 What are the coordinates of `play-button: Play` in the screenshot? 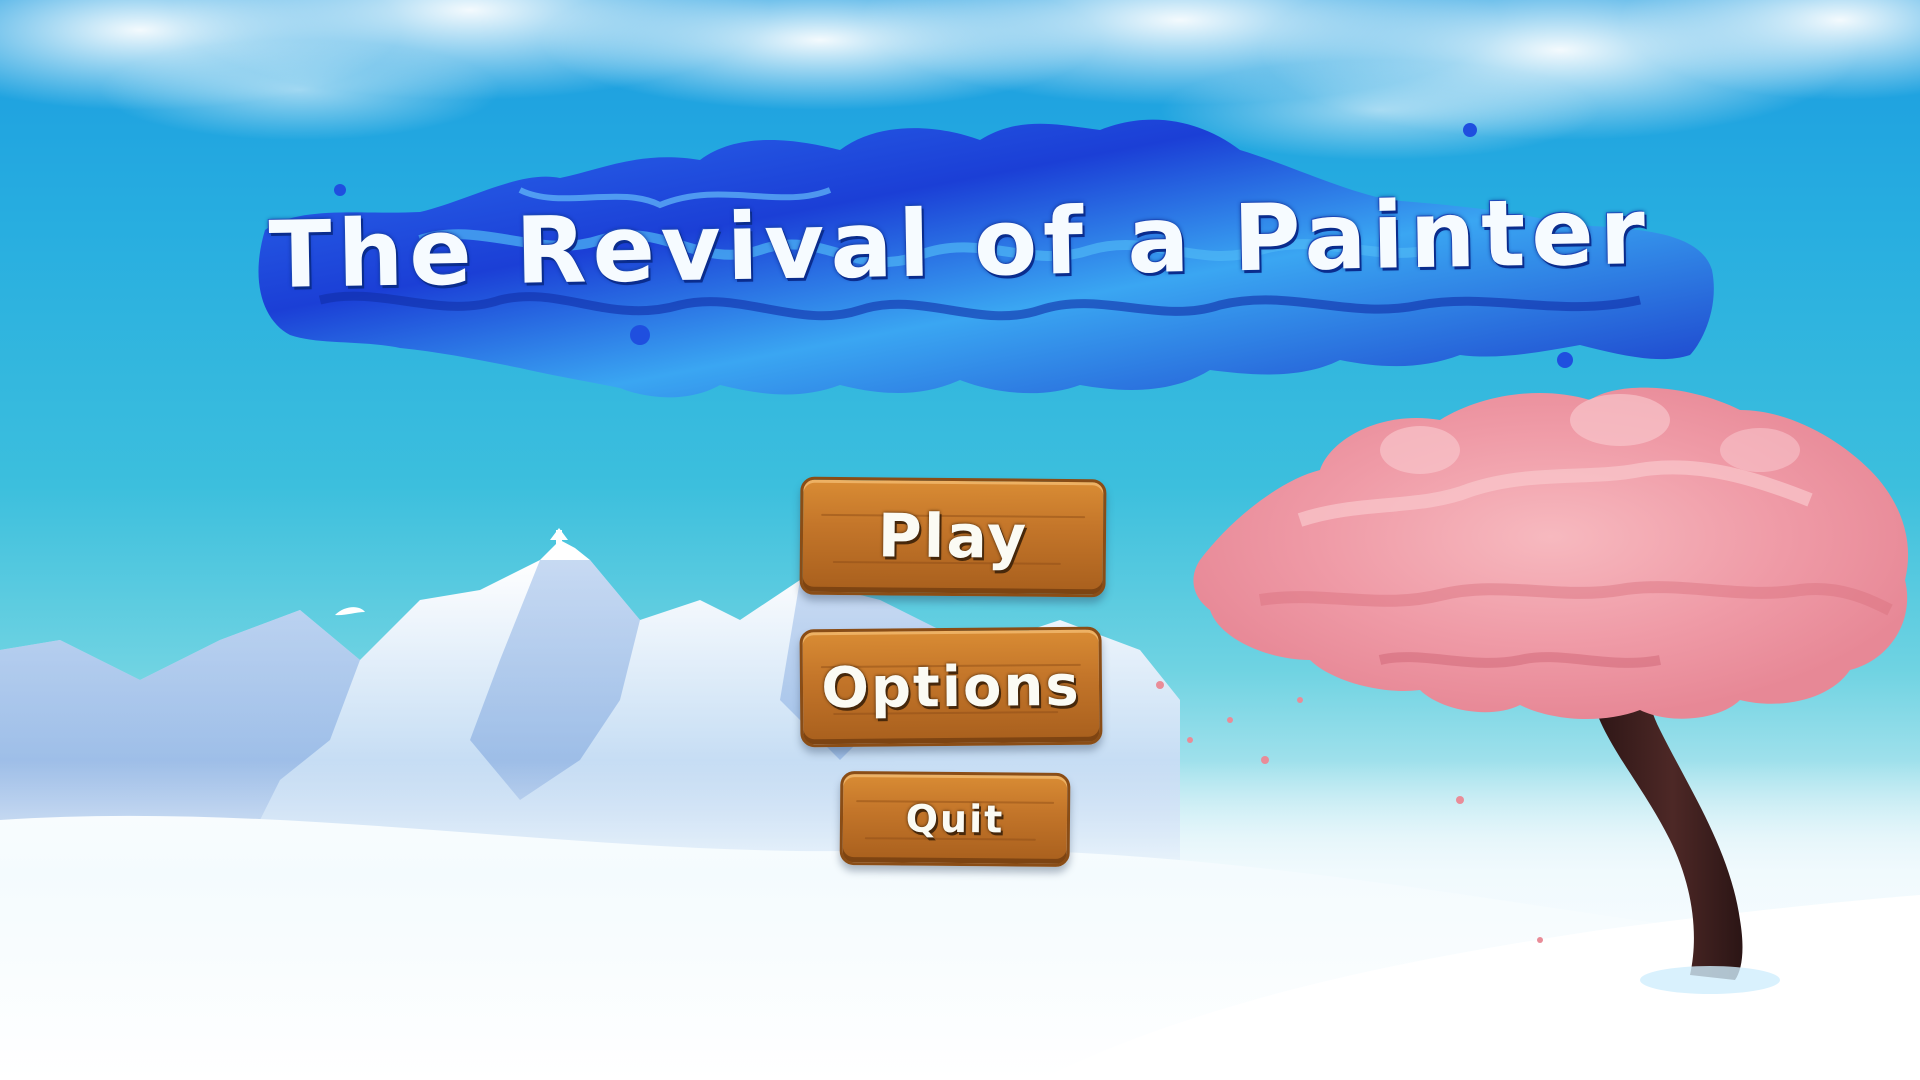 It's located at (953, 537).